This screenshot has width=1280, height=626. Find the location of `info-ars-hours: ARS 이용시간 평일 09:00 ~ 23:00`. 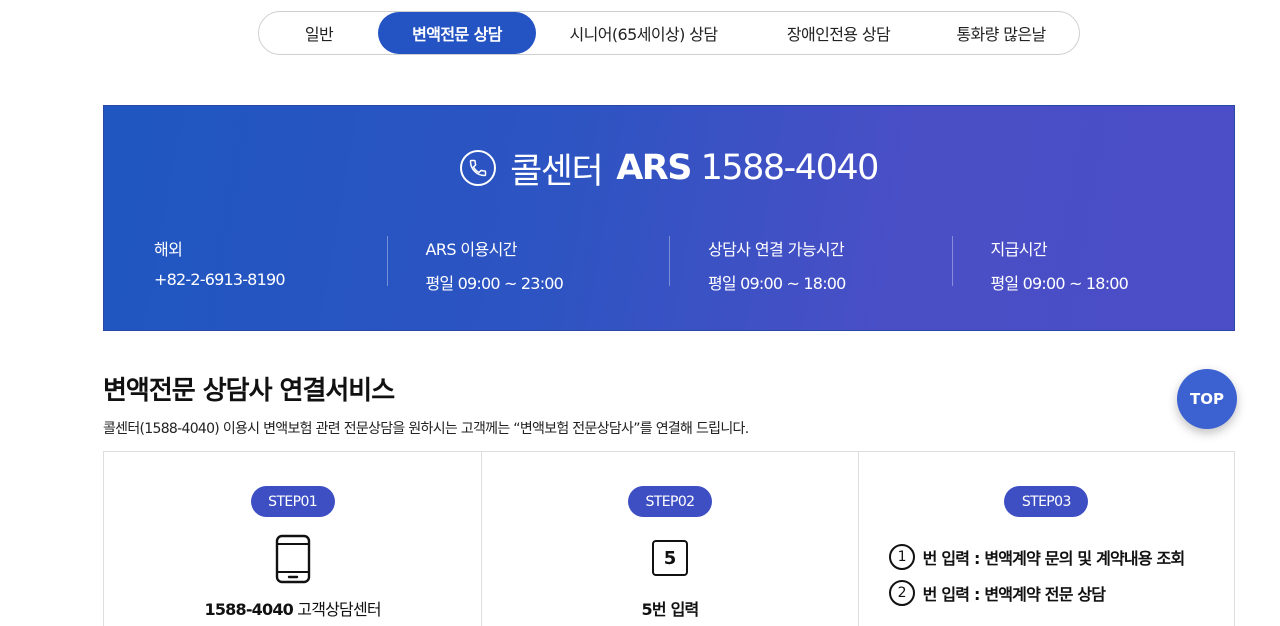

info-ars-hours: ARS 이용시간 평일 09:00 ~ 23:00 is located at coordinates (528, 263).